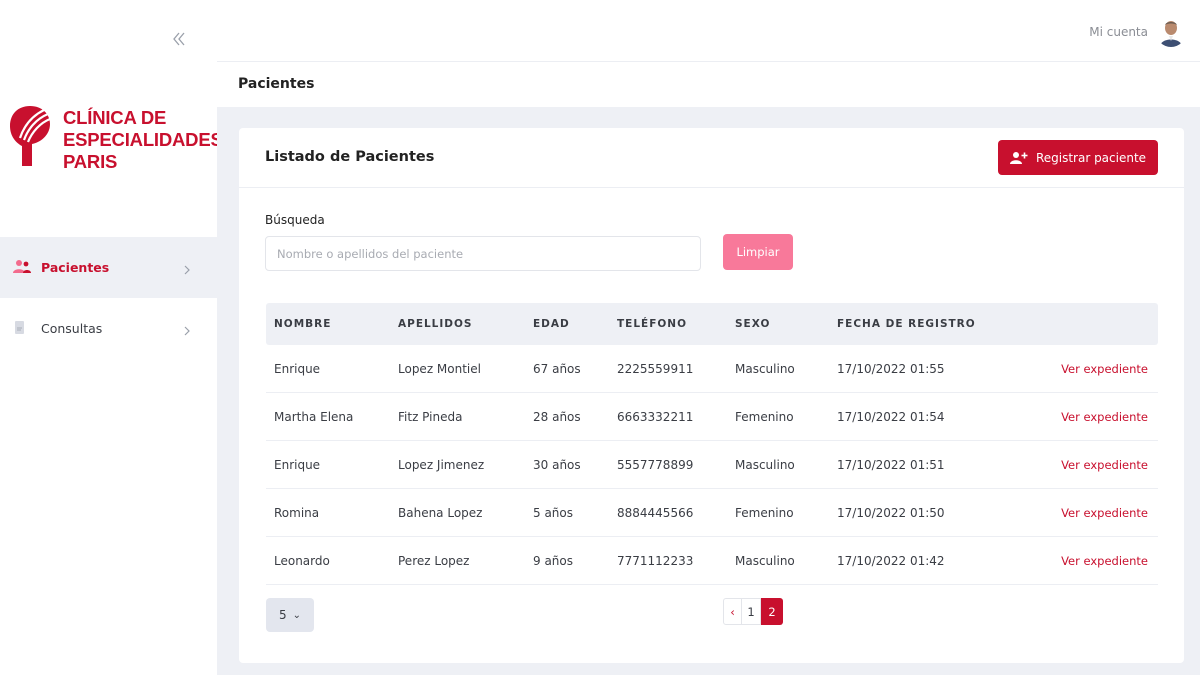 The width and height of the screenshot is (1200, 675). I want to click on cell-nombre: Romina, so click(297, 513).